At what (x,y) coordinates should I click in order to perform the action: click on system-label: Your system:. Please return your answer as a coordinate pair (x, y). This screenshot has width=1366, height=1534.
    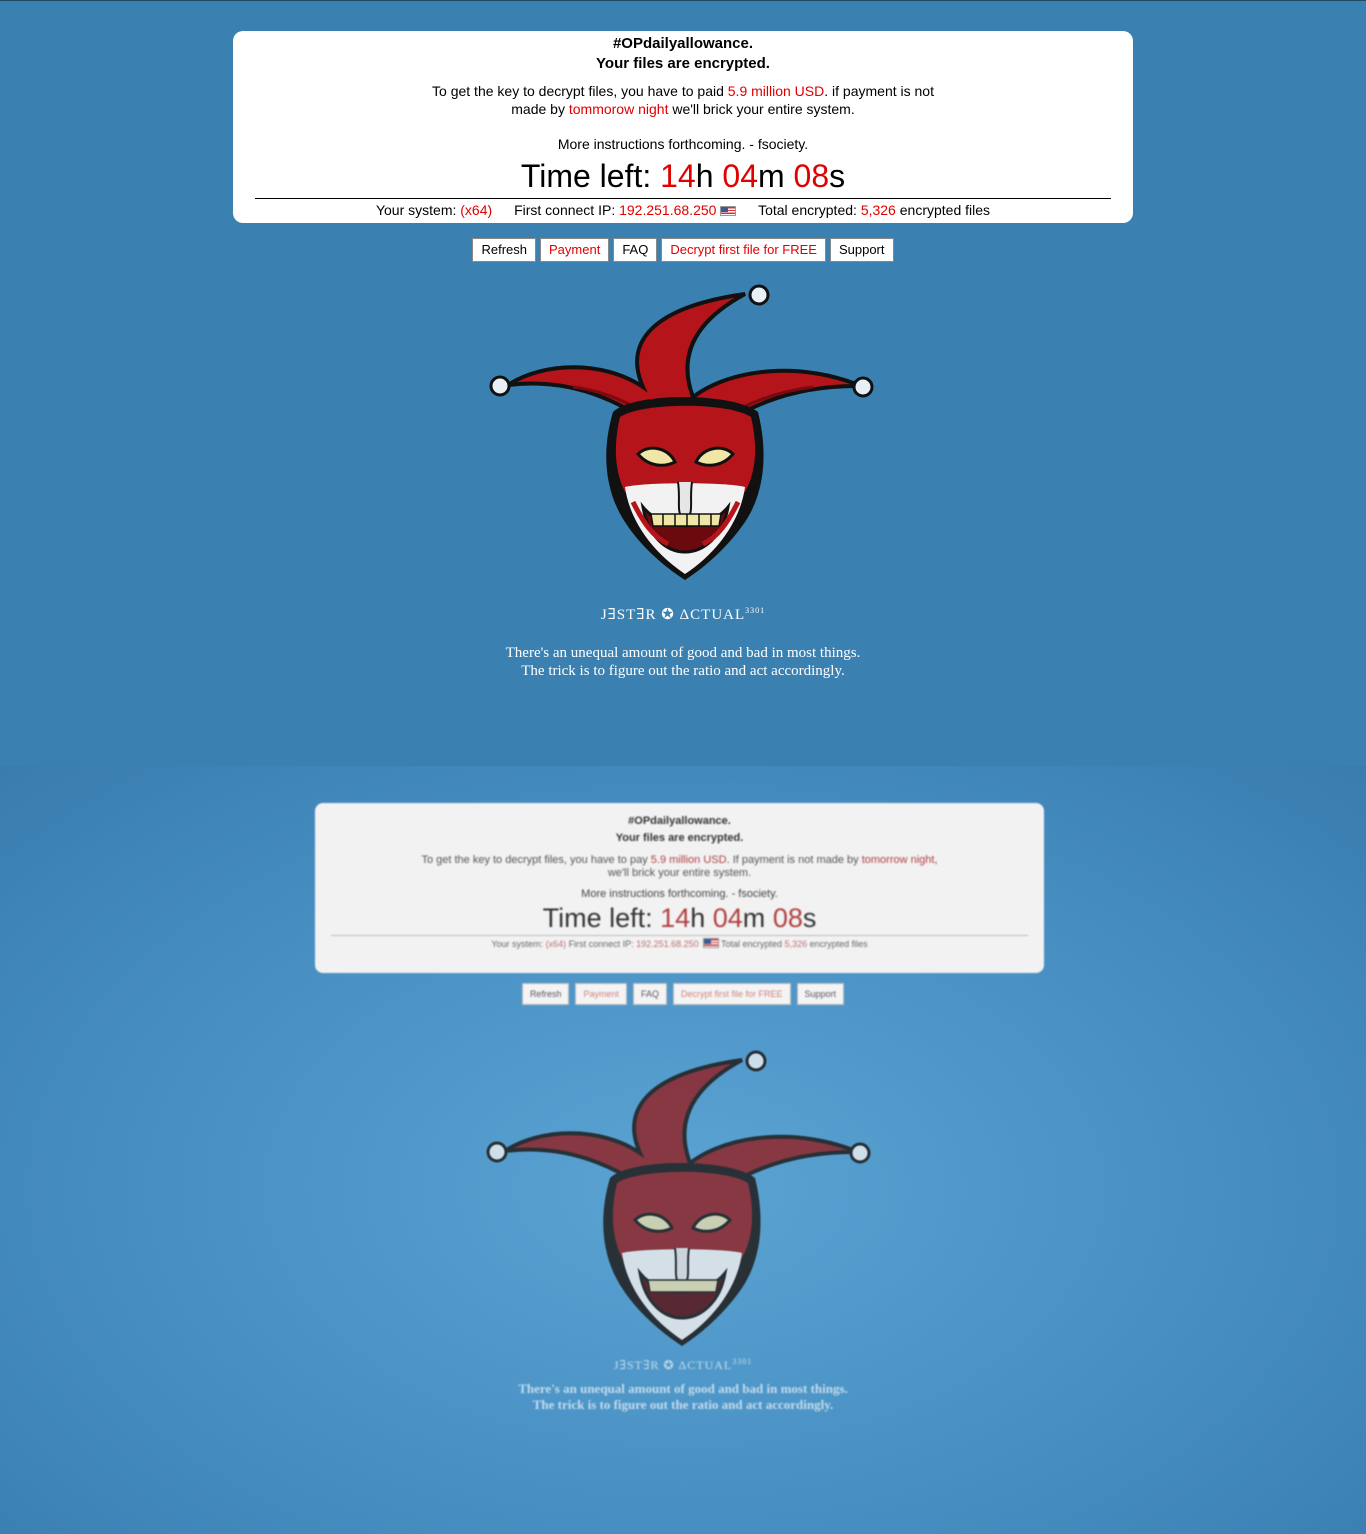
    Looking at the image, I should click on (418, 210).